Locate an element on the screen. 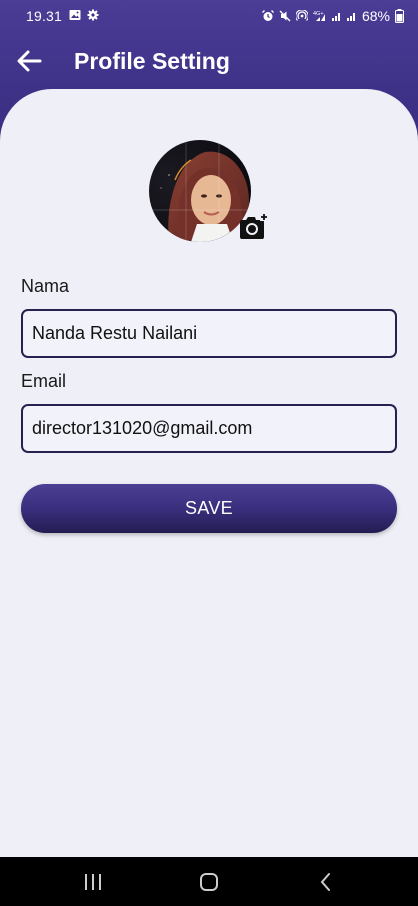 Image resolution: width=418 pixels, height=906 pixels. status-bar: 19.31 4G+ 68% is located at coordinates (209, 16).